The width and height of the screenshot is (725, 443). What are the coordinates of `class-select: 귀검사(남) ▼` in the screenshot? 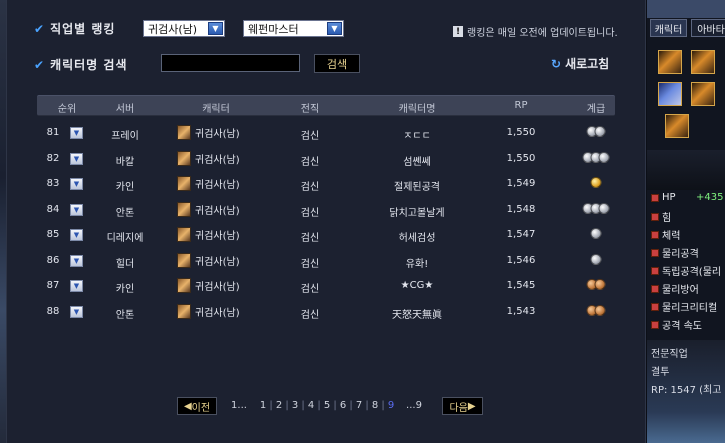 It's located at (184, 28).